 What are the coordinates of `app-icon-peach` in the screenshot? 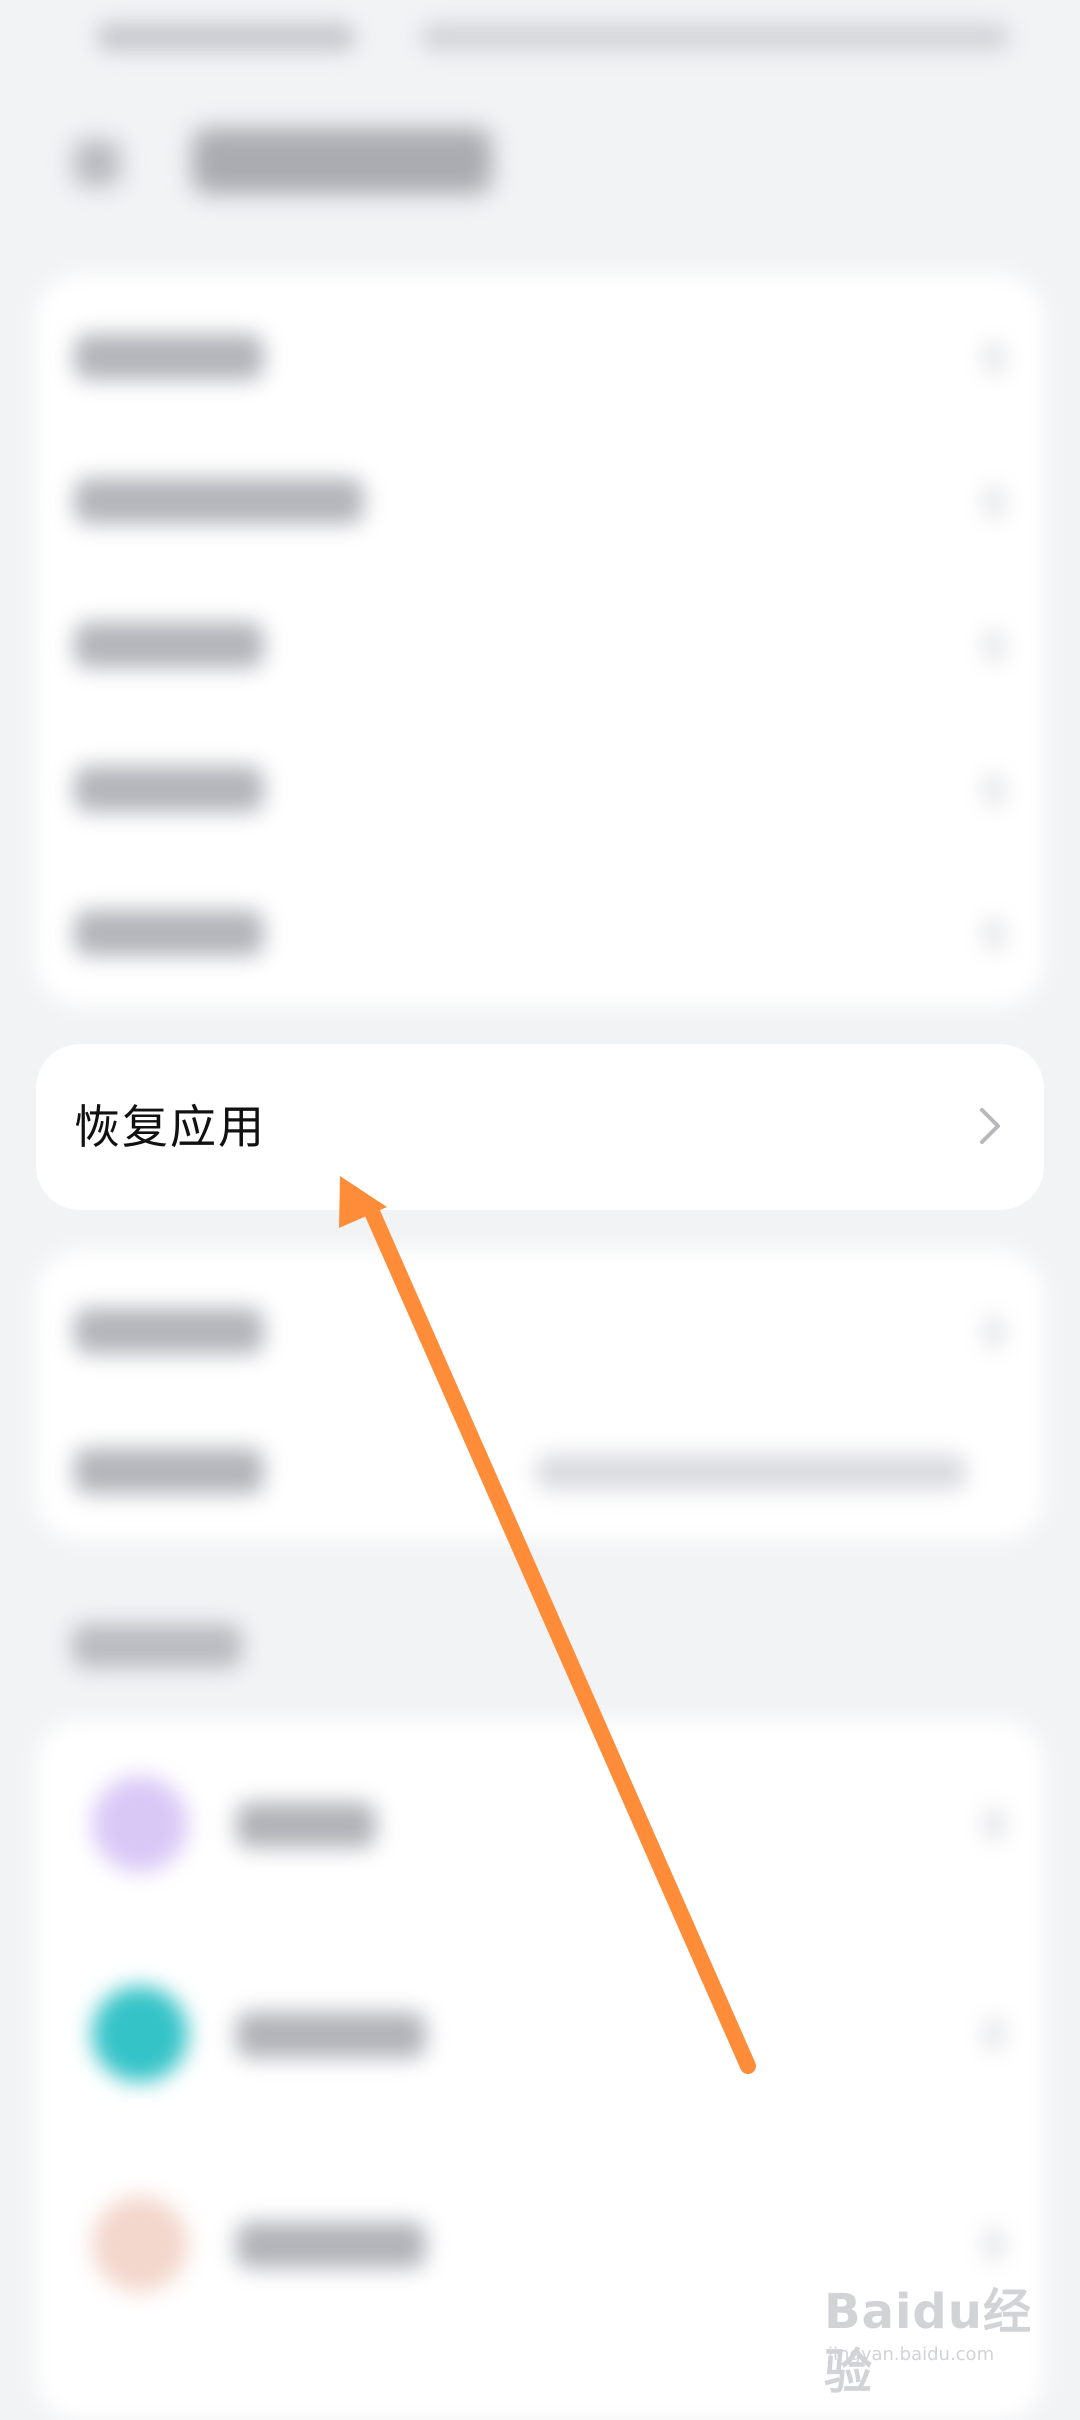 It's located at (140, 2244).